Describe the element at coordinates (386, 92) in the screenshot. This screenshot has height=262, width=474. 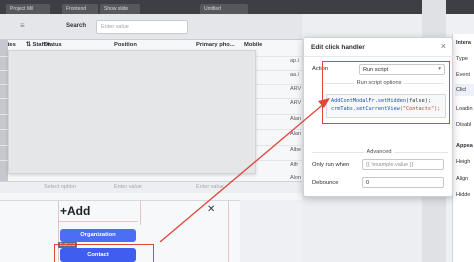
I see `script-highlight-box` at that location.